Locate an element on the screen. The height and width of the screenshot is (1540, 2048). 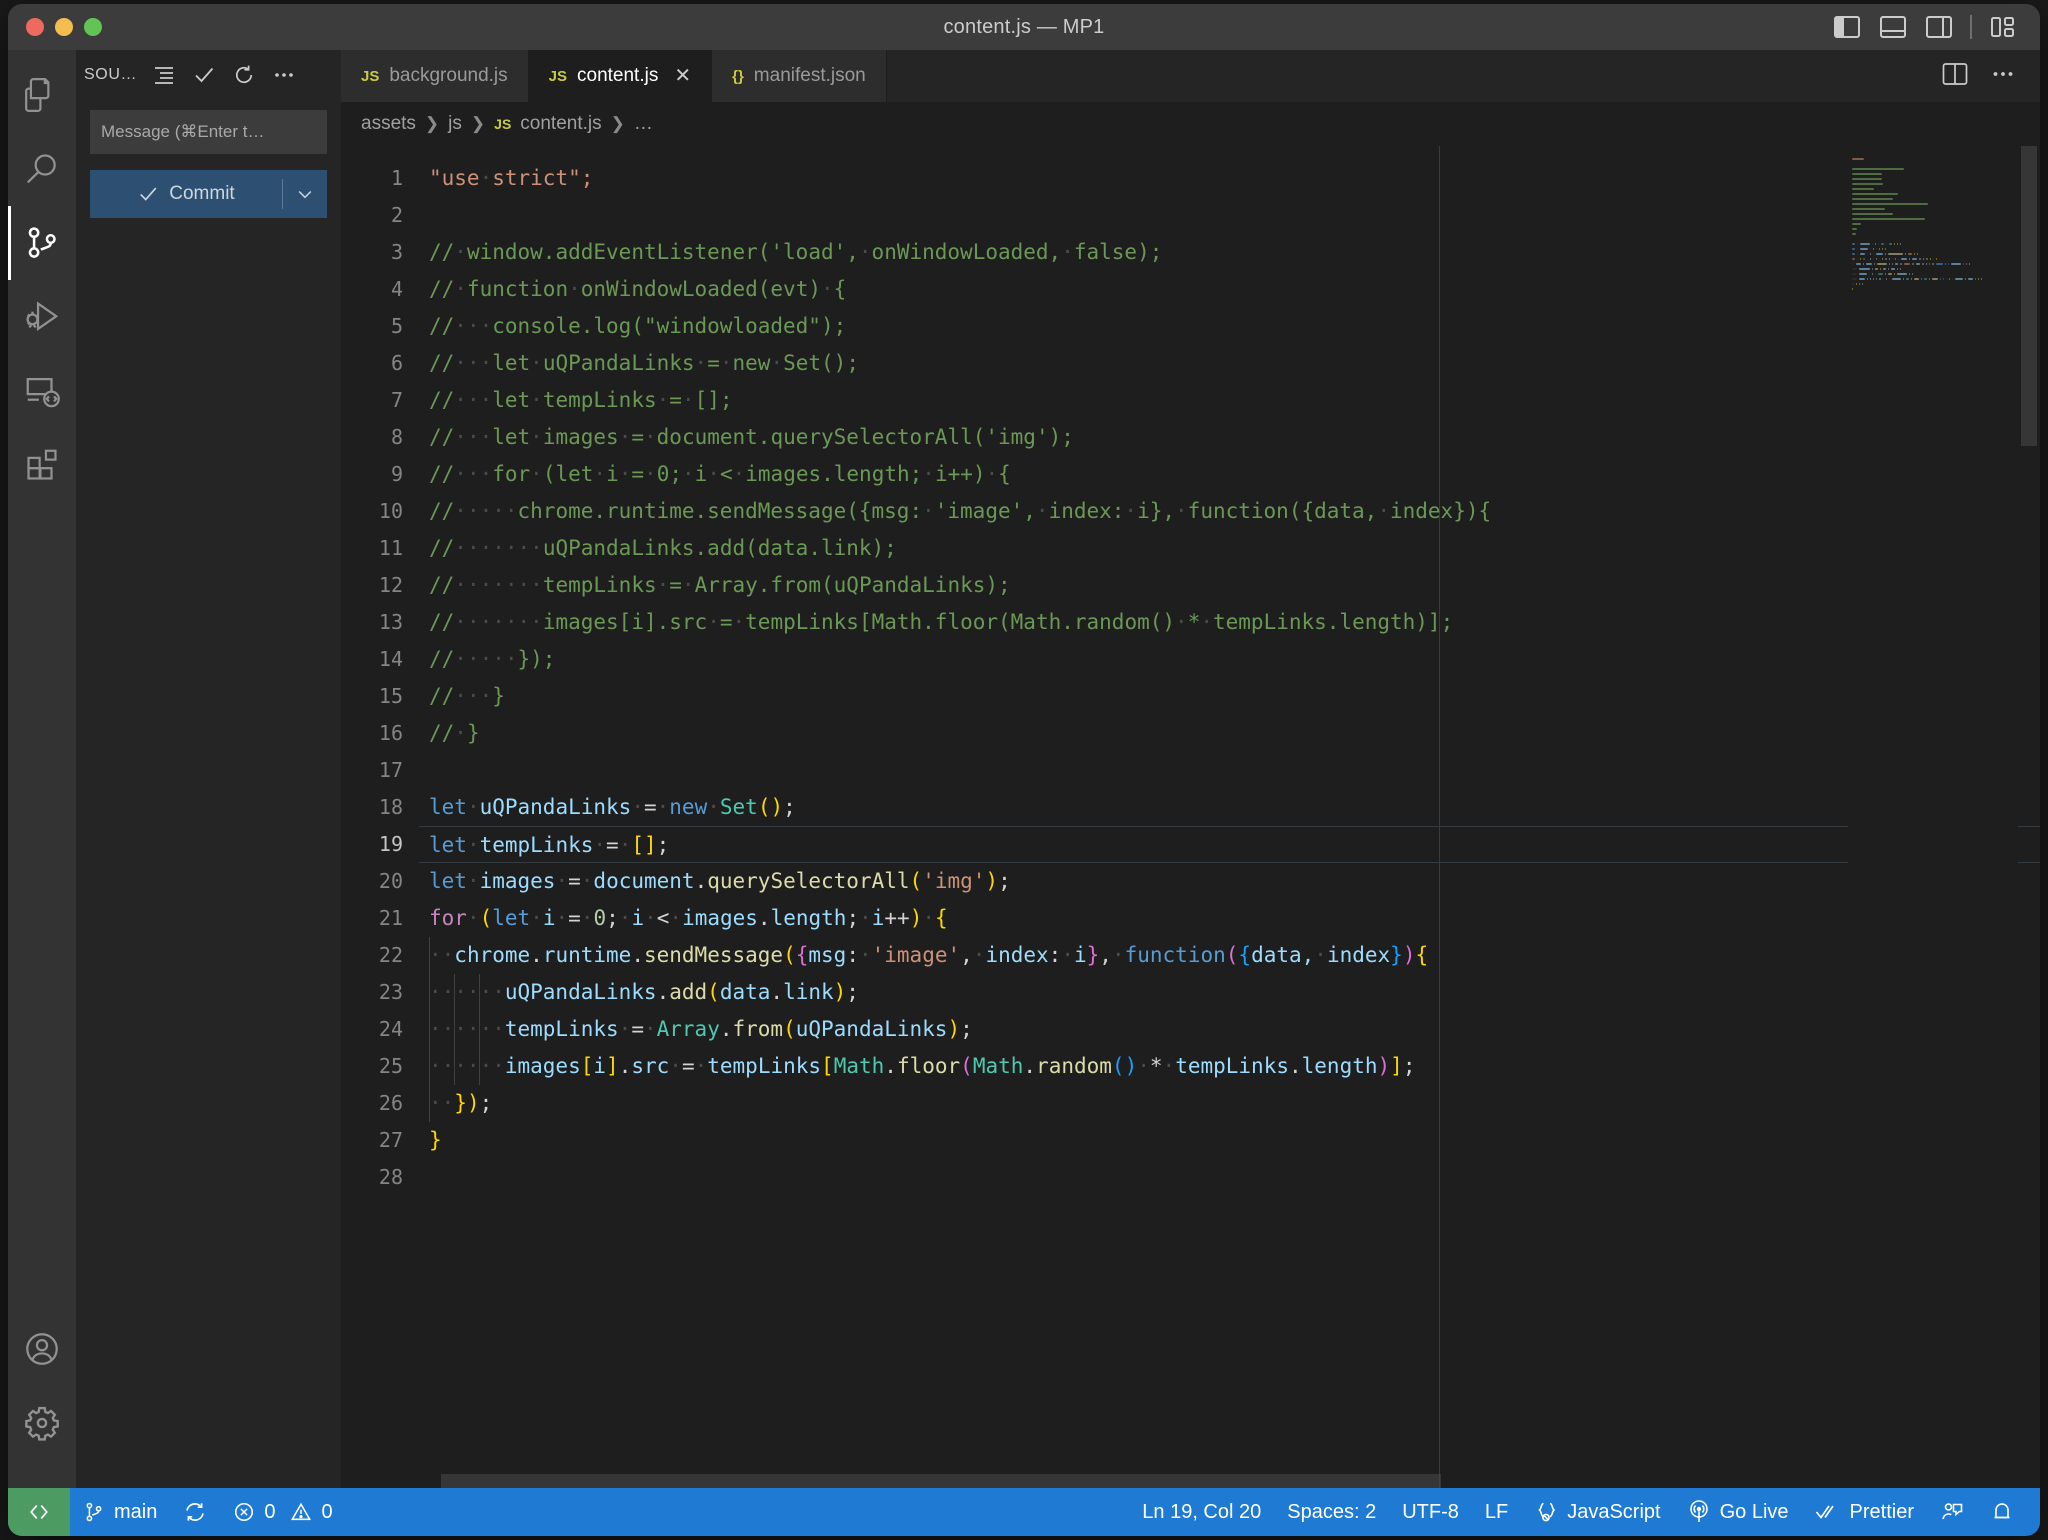
vertical-scrollbar-thumb is located at coordinates (2029, 296).